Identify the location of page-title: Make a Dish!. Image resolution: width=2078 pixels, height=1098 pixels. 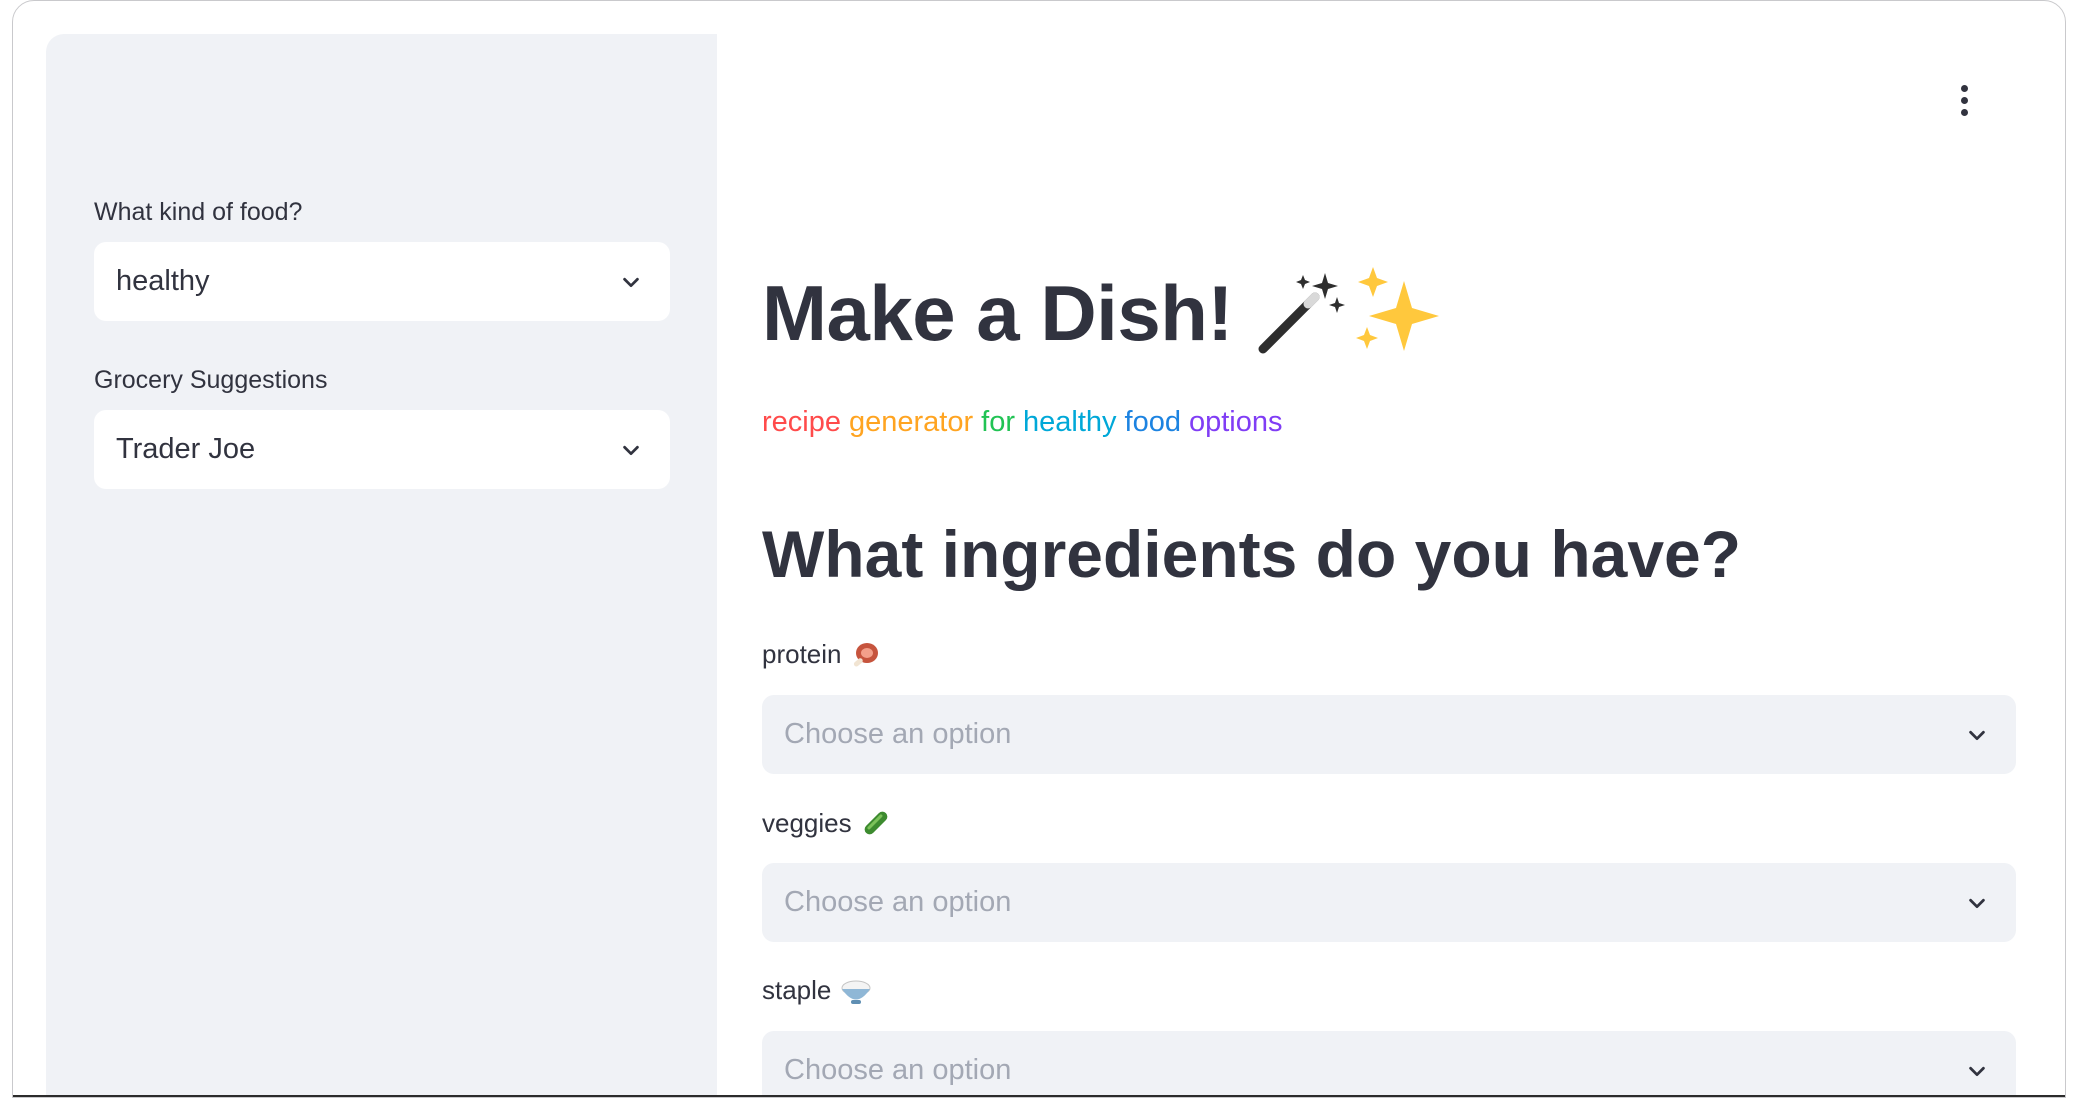
(1105, 313).